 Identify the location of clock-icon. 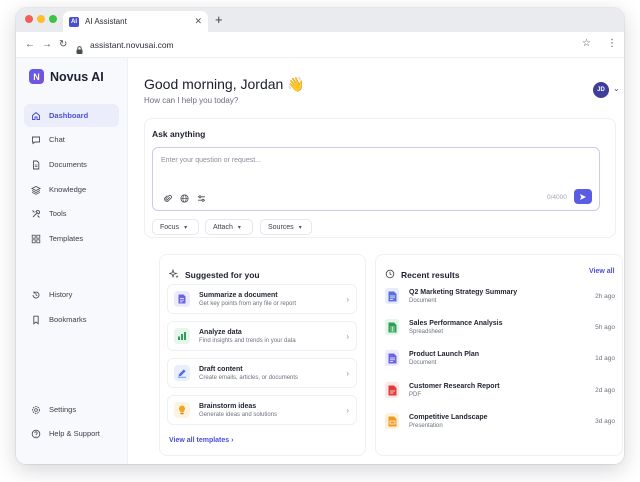
(390, 275).